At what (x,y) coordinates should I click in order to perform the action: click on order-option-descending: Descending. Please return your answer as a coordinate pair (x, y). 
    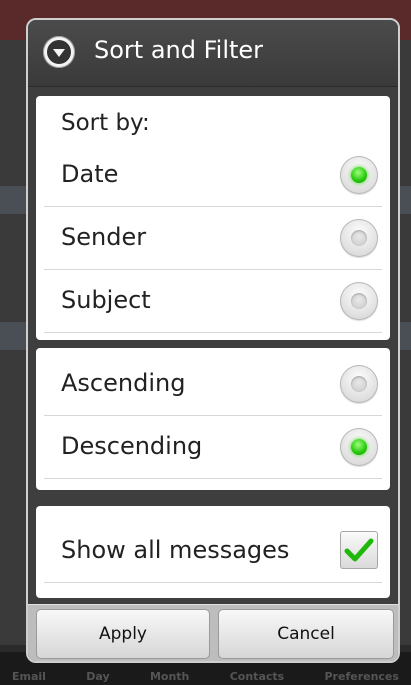
    Looking at the image, I should click on (213, 447).